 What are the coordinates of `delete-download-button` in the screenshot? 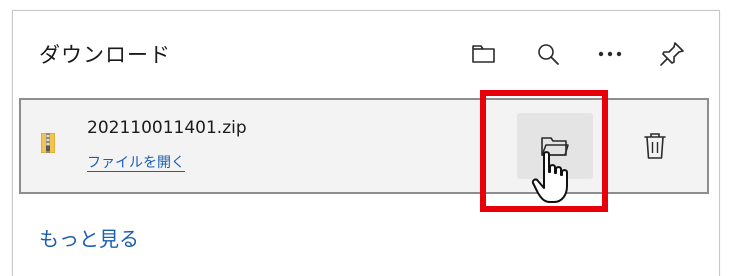 It's located at (655, 146).